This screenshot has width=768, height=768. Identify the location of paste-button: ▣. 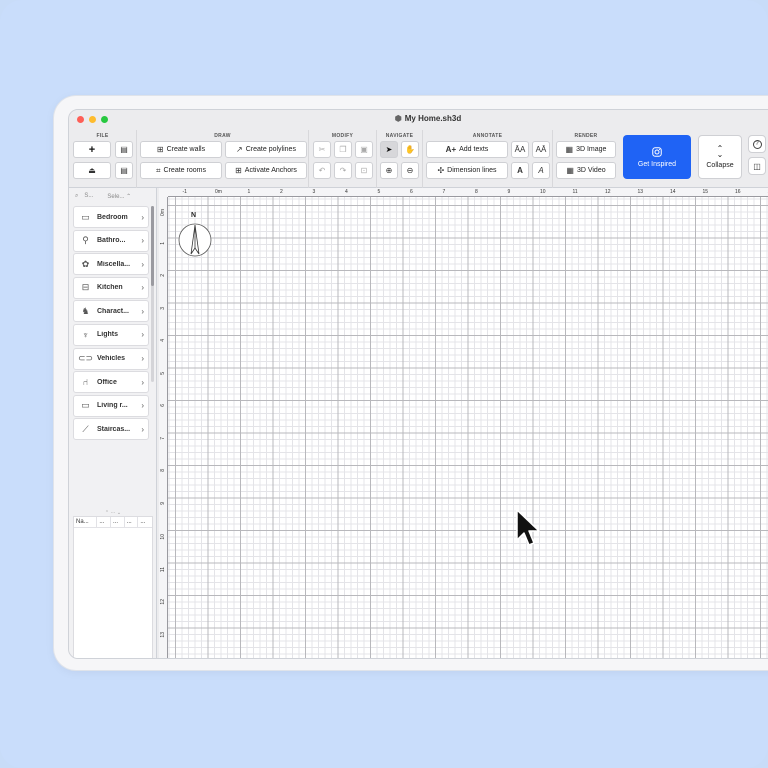
(364, 149).